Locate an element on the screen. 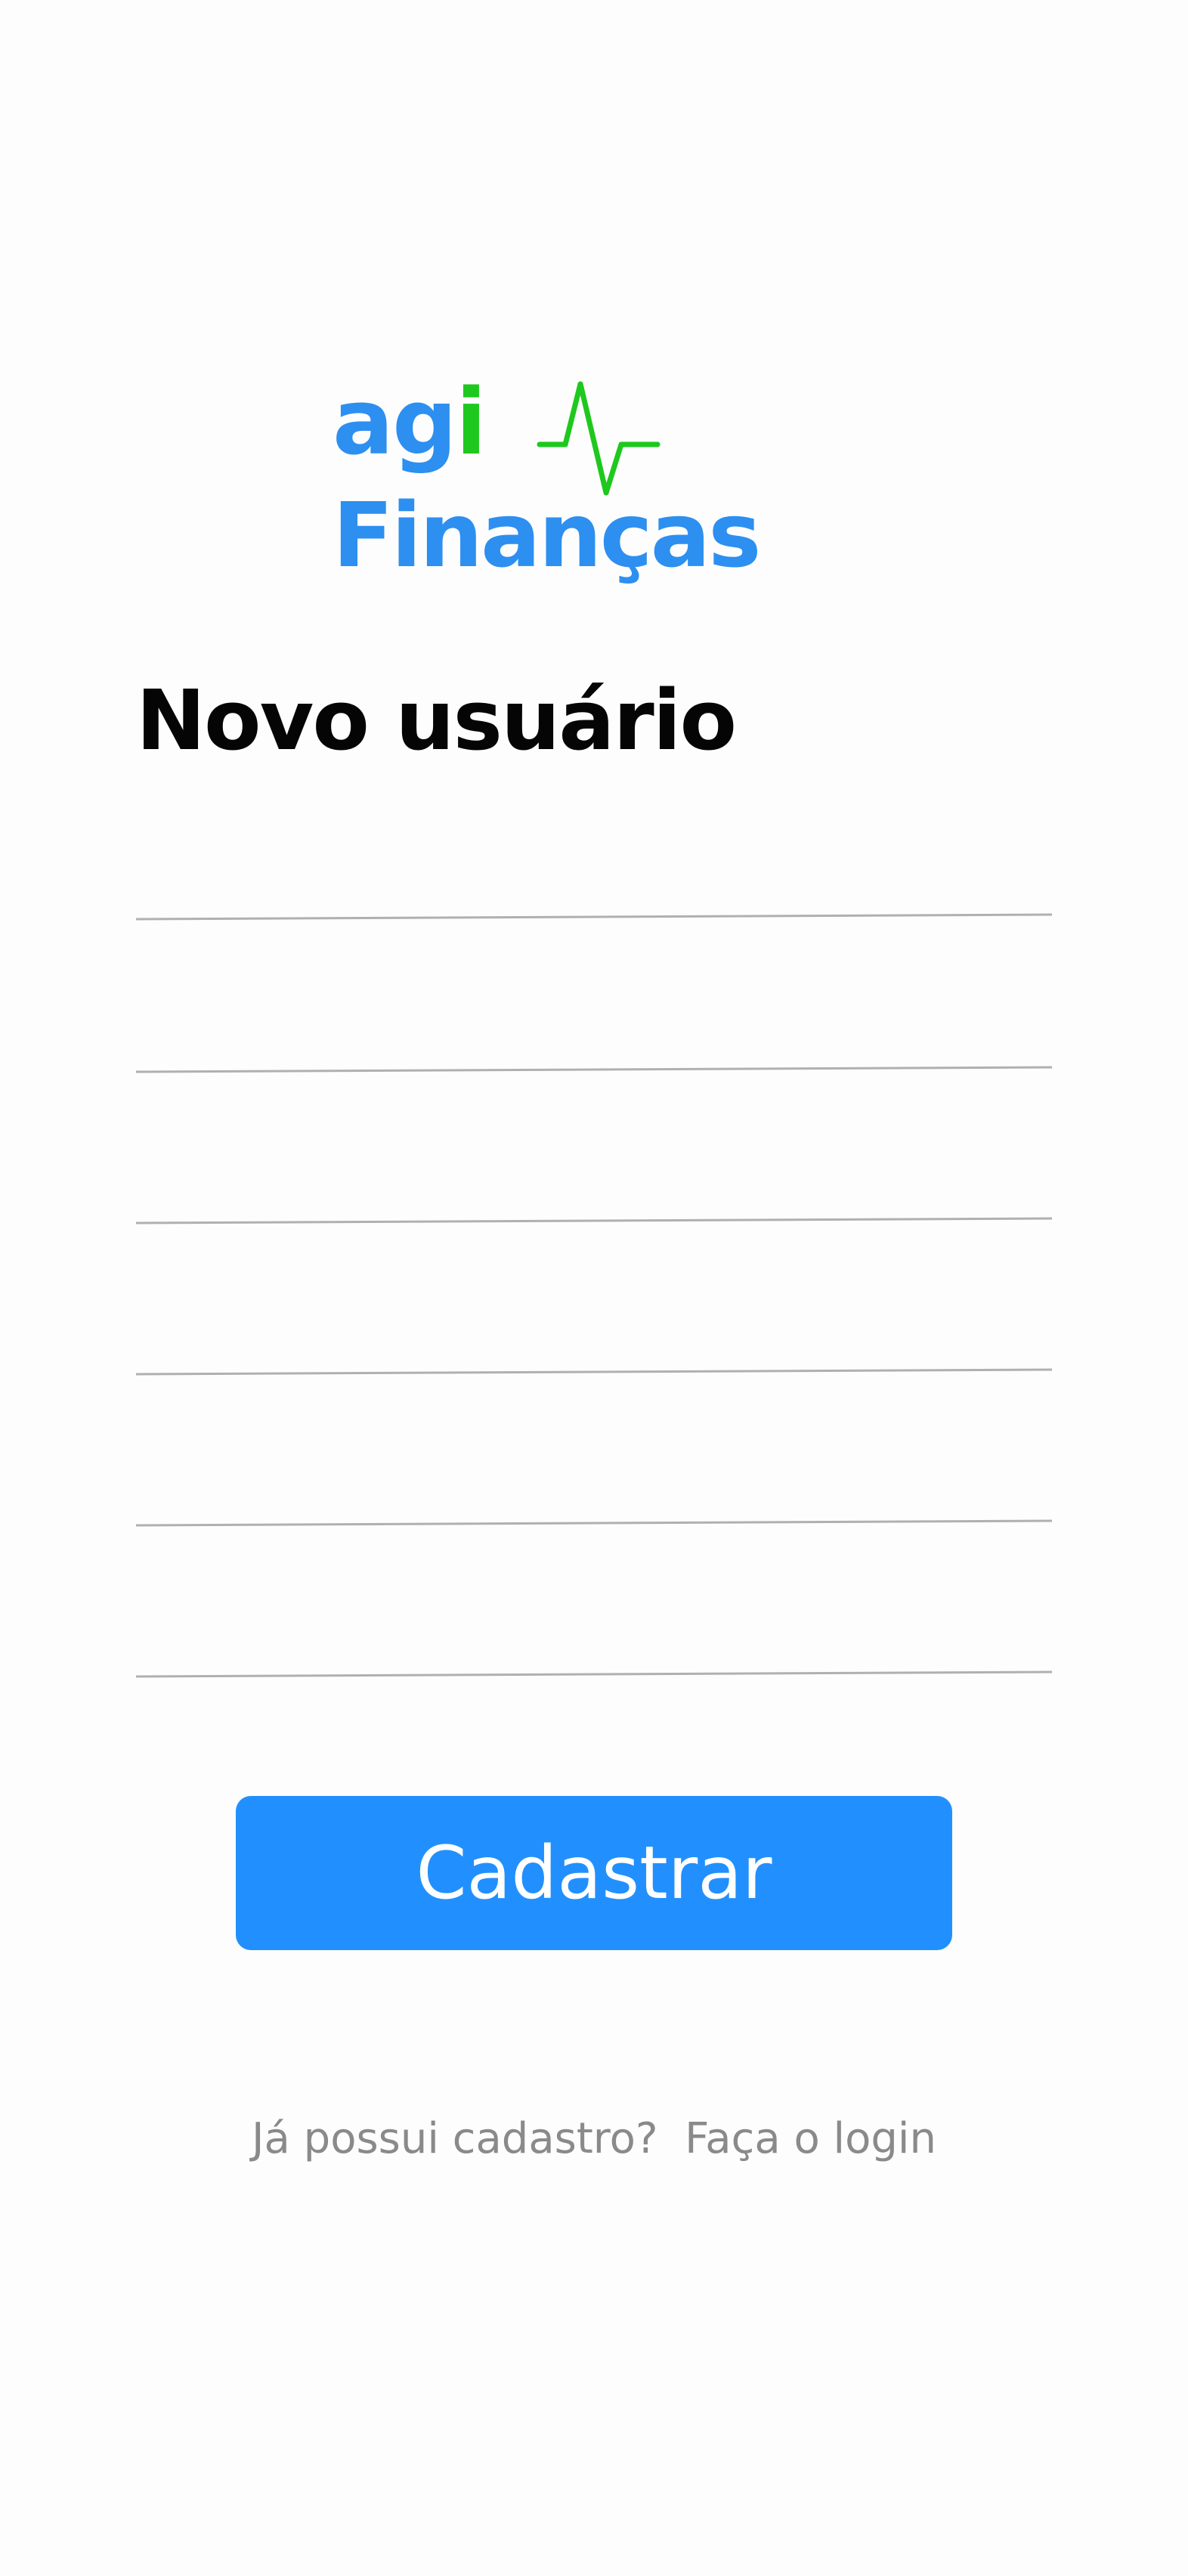 The width and height of the screenshot is (1188, 2576). logo-agi-letters: ag is located at coordinates (395, 422).